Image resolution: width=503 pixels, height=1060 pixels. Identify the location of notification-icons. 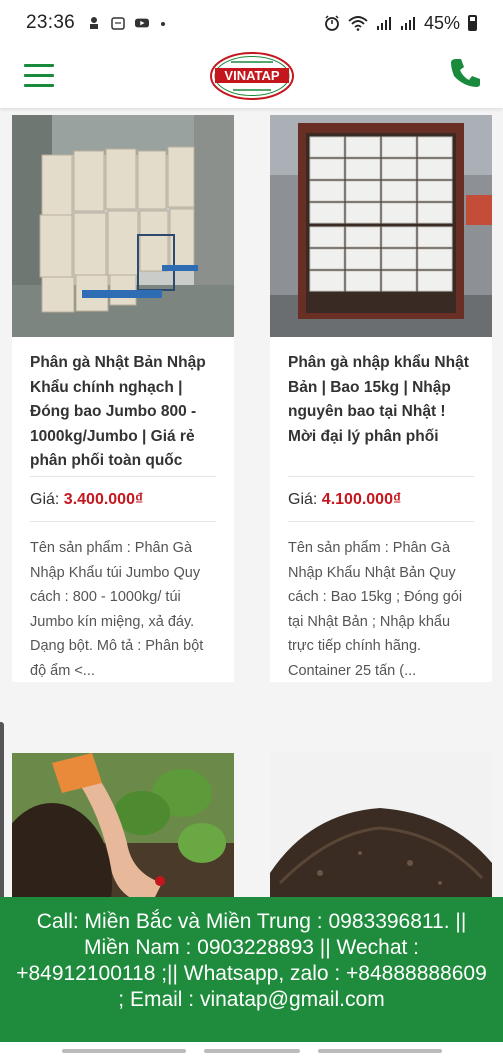
(130, 23).